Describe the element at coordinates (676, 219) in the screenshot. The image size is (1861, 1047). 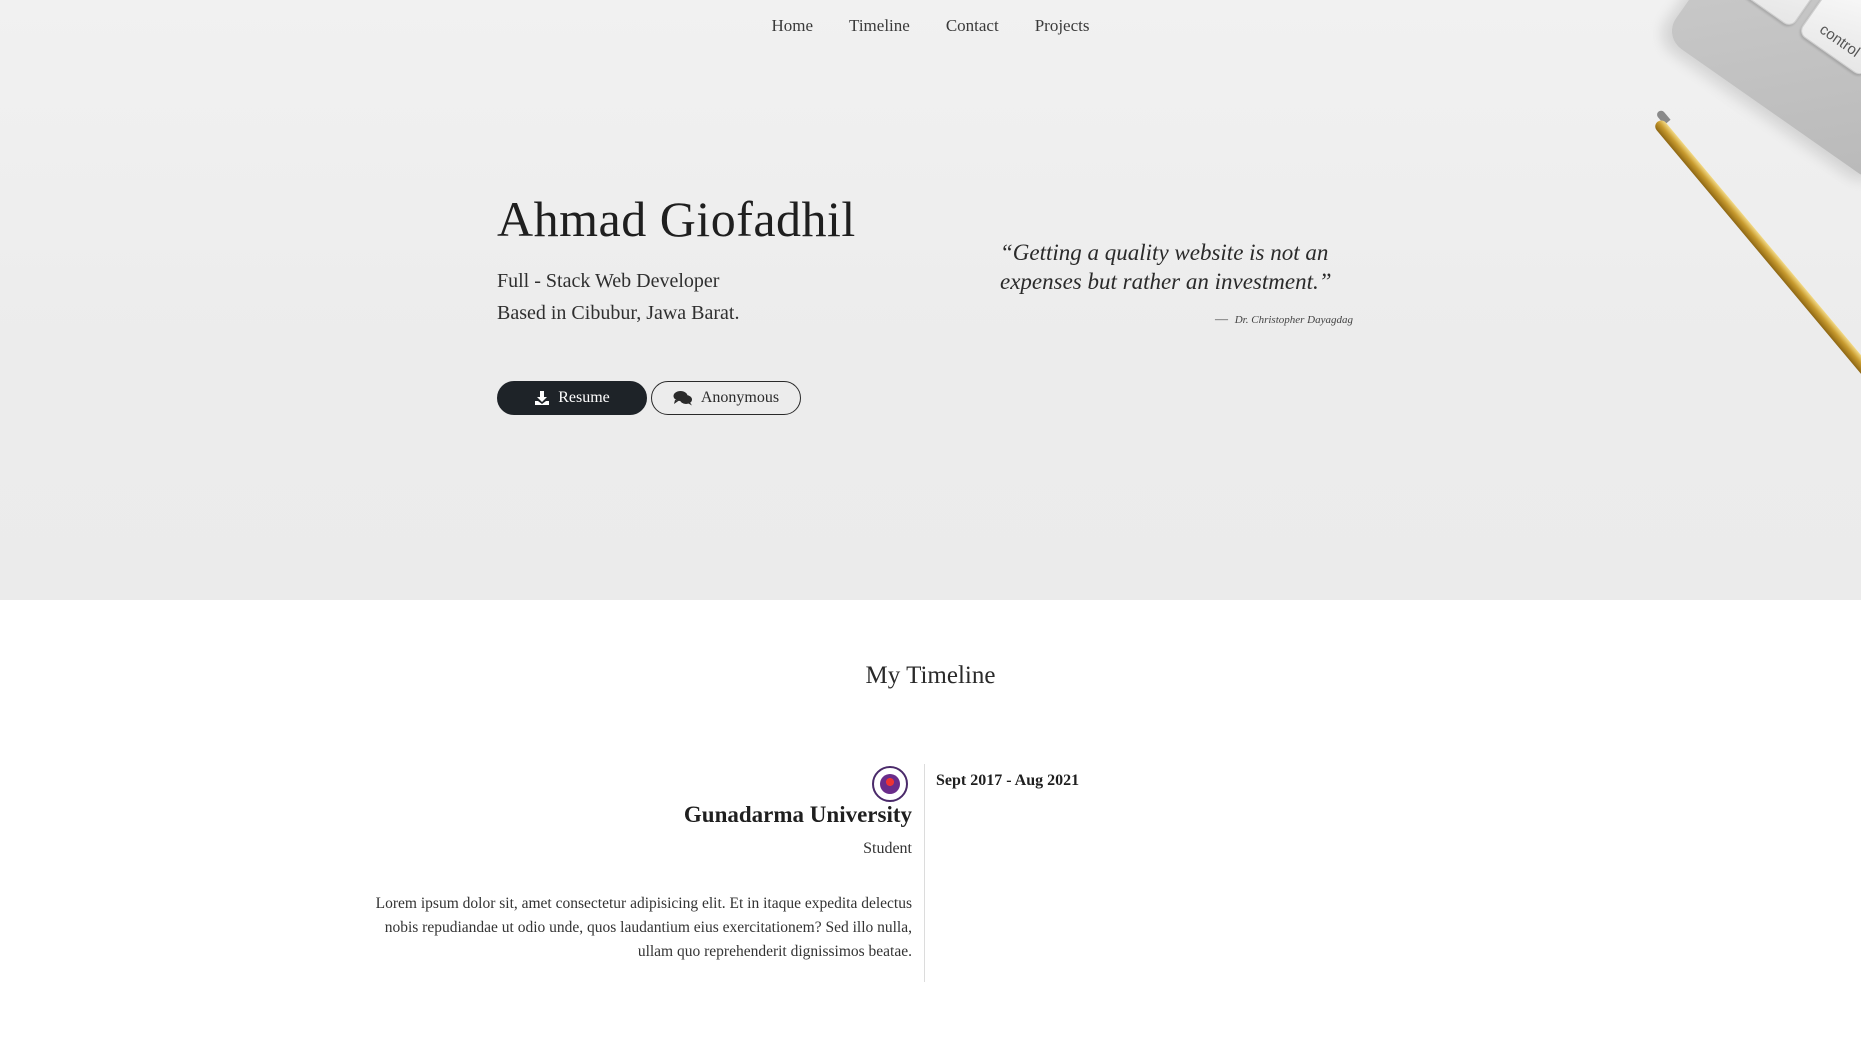
I see `hero-name: Ahmad Giofadhil` at that location.